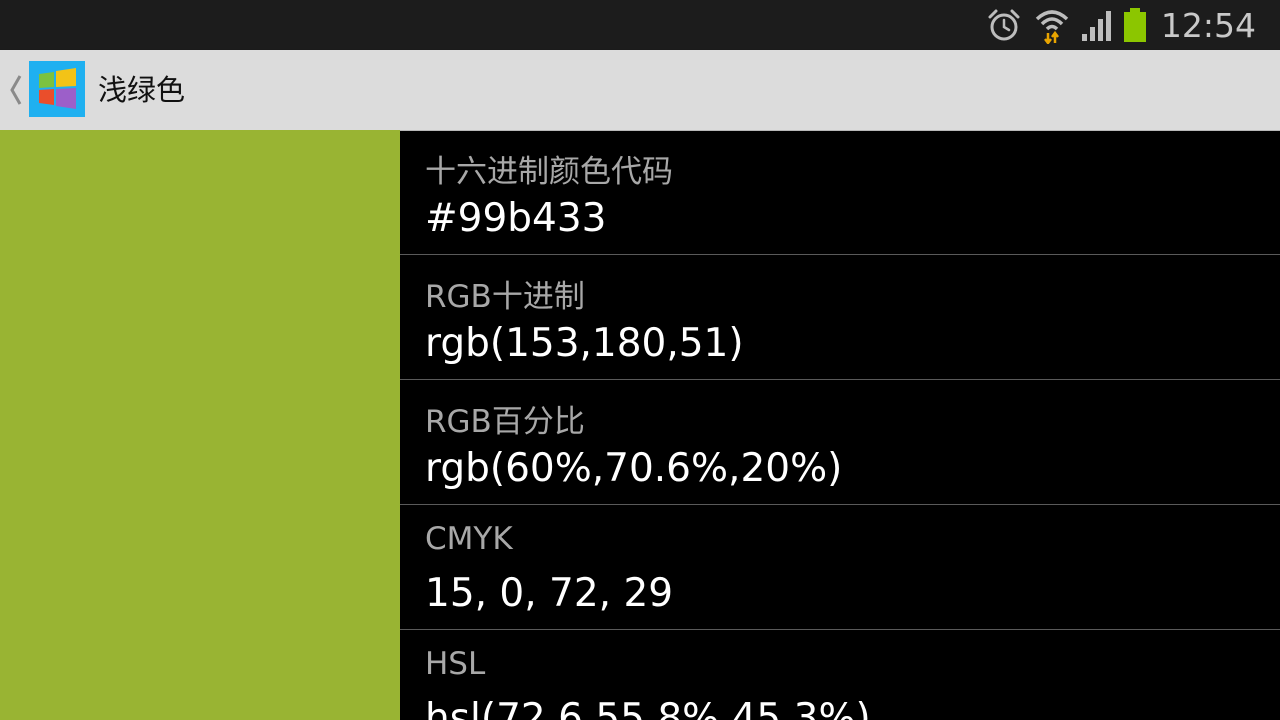  What do you see at coordinates (505, 422) in the screenshot?
I see `list-item-label: RGB百分比` at bounding box center [505, 422].